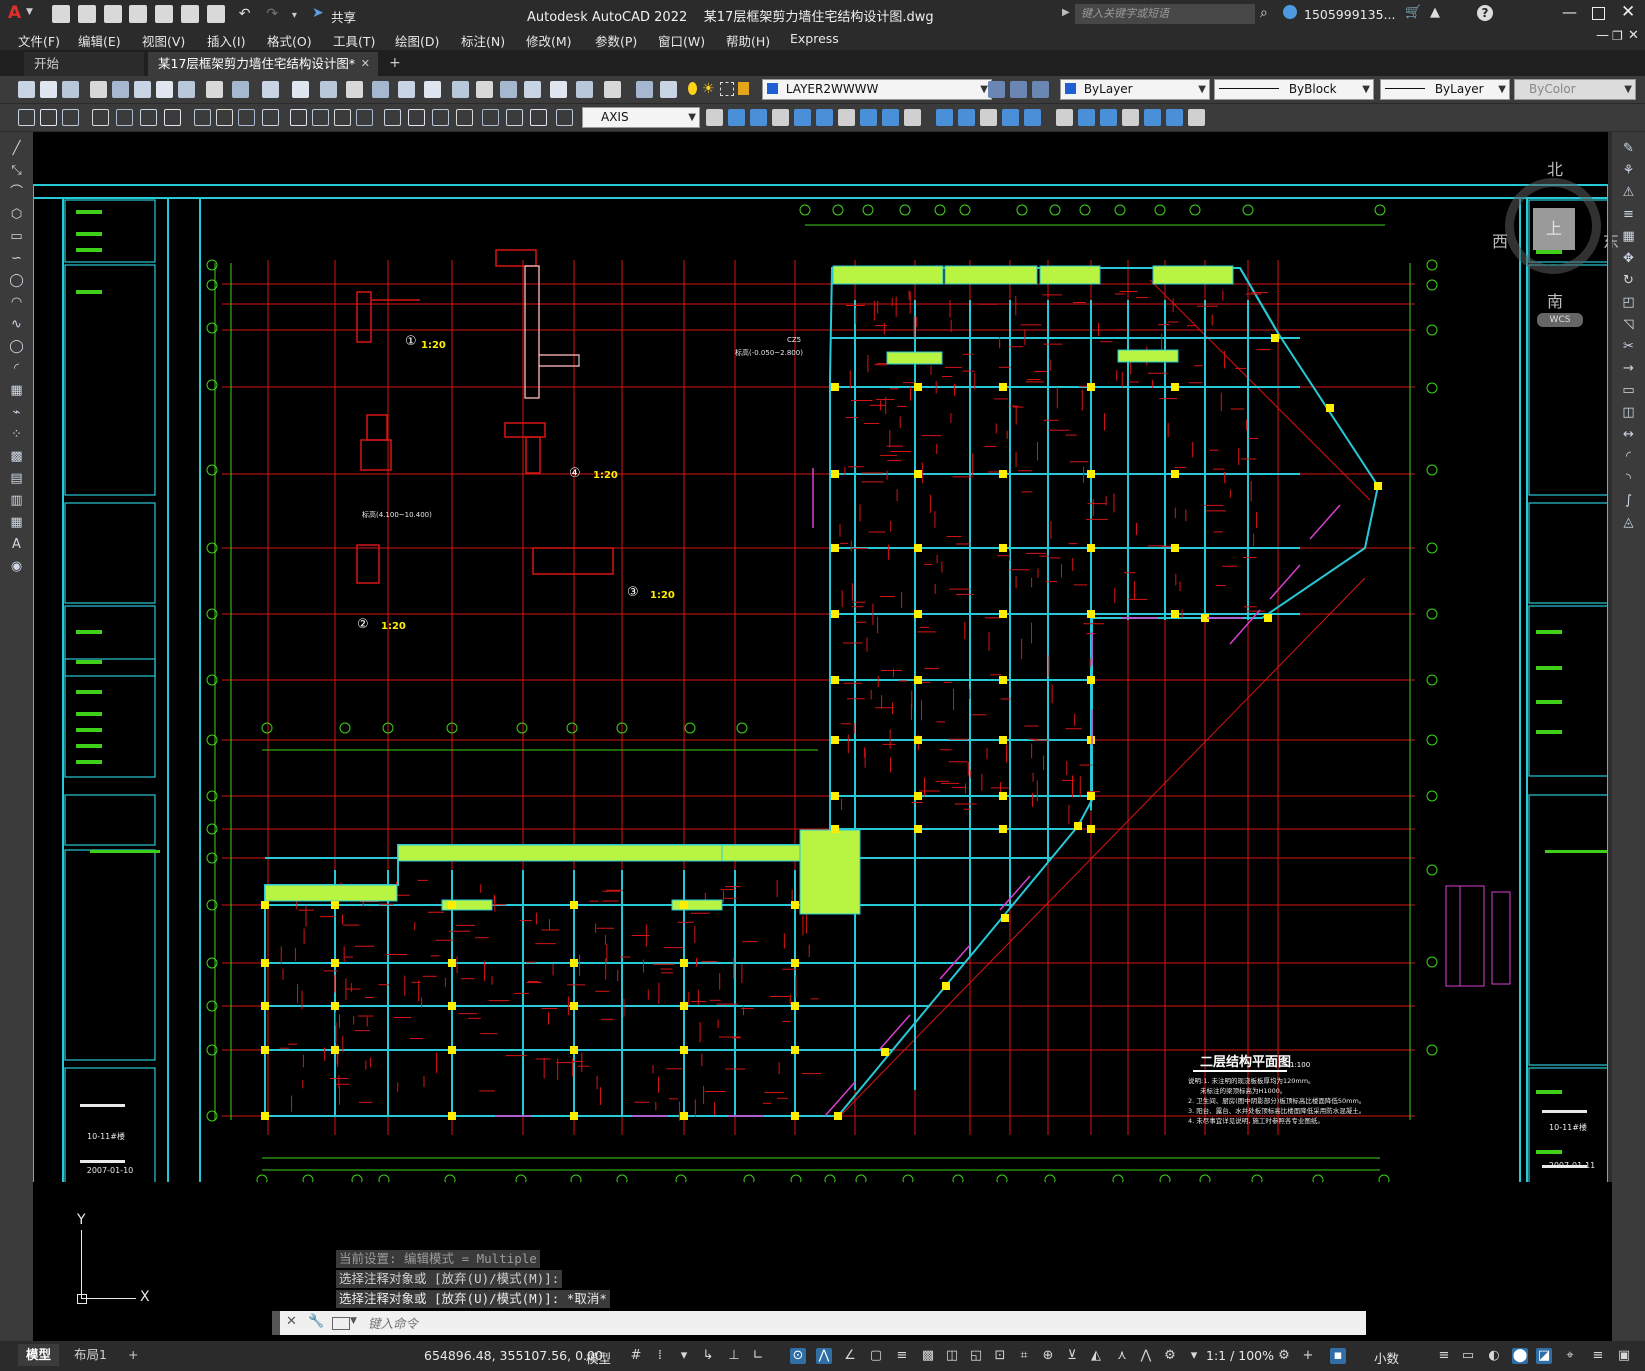 The height and width of the screenshot is (1371, 1645). What do you see at coordinates (16, 324) in the screenshot?
I see `draw-tool-icon: ∿` at bounding box center [16, 324].